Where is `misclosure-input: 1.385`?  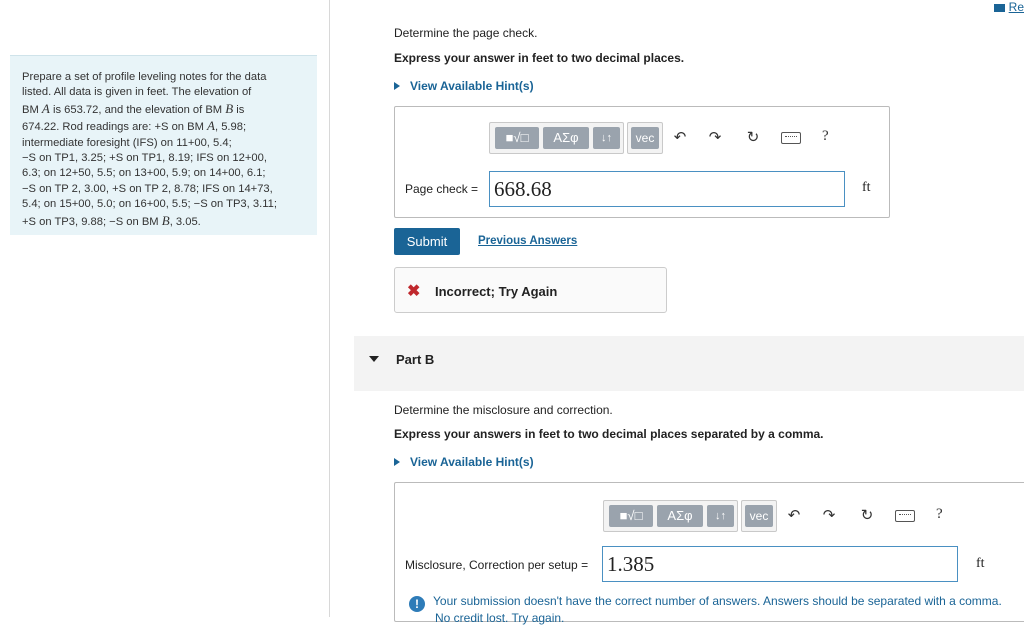
misclosure-input: 1.385 is located at coordinates (780, 564).